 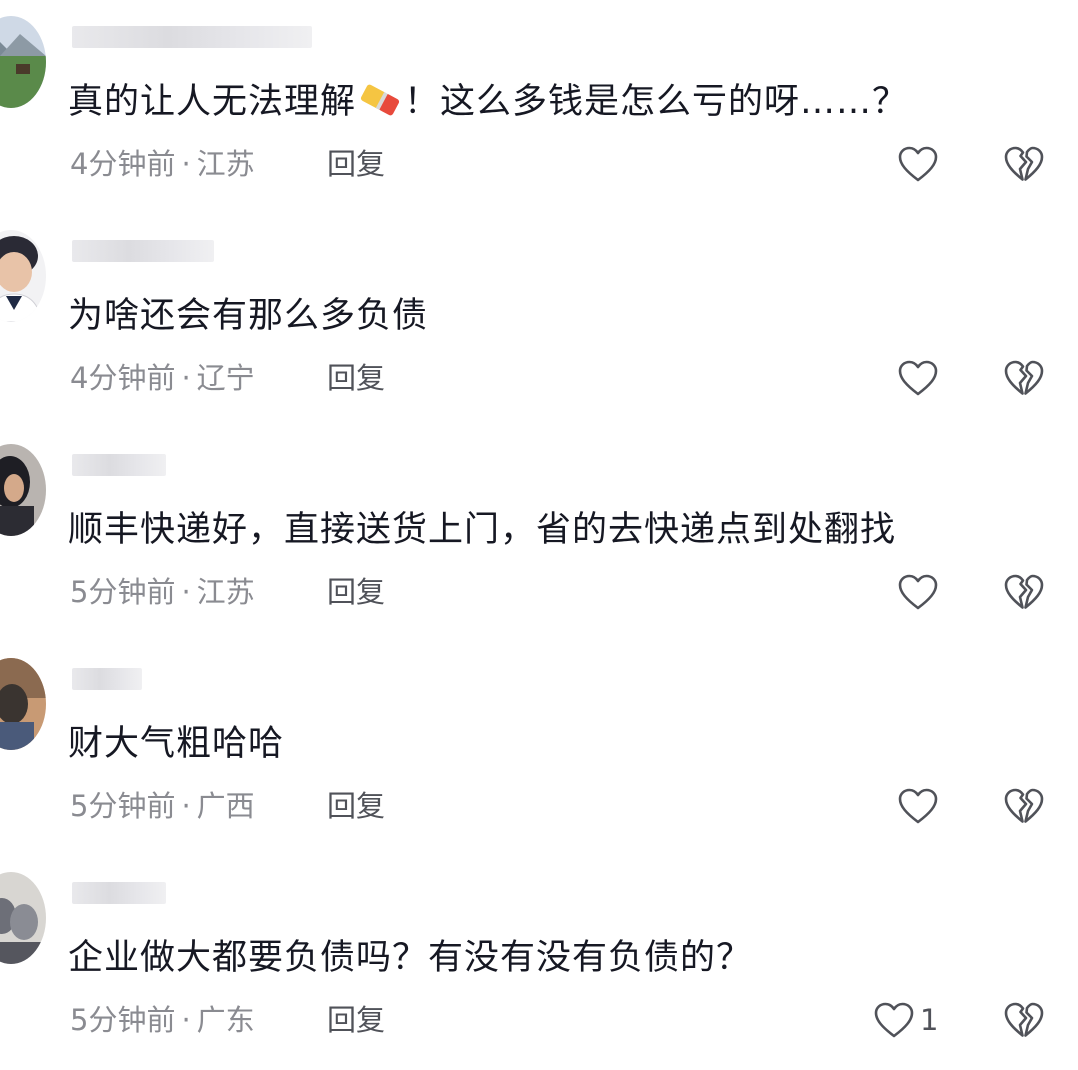 What do you see at coordinates (929, 1020) in the screenshot?
I see `like-count: 1` at bounding box center [929, 1020].